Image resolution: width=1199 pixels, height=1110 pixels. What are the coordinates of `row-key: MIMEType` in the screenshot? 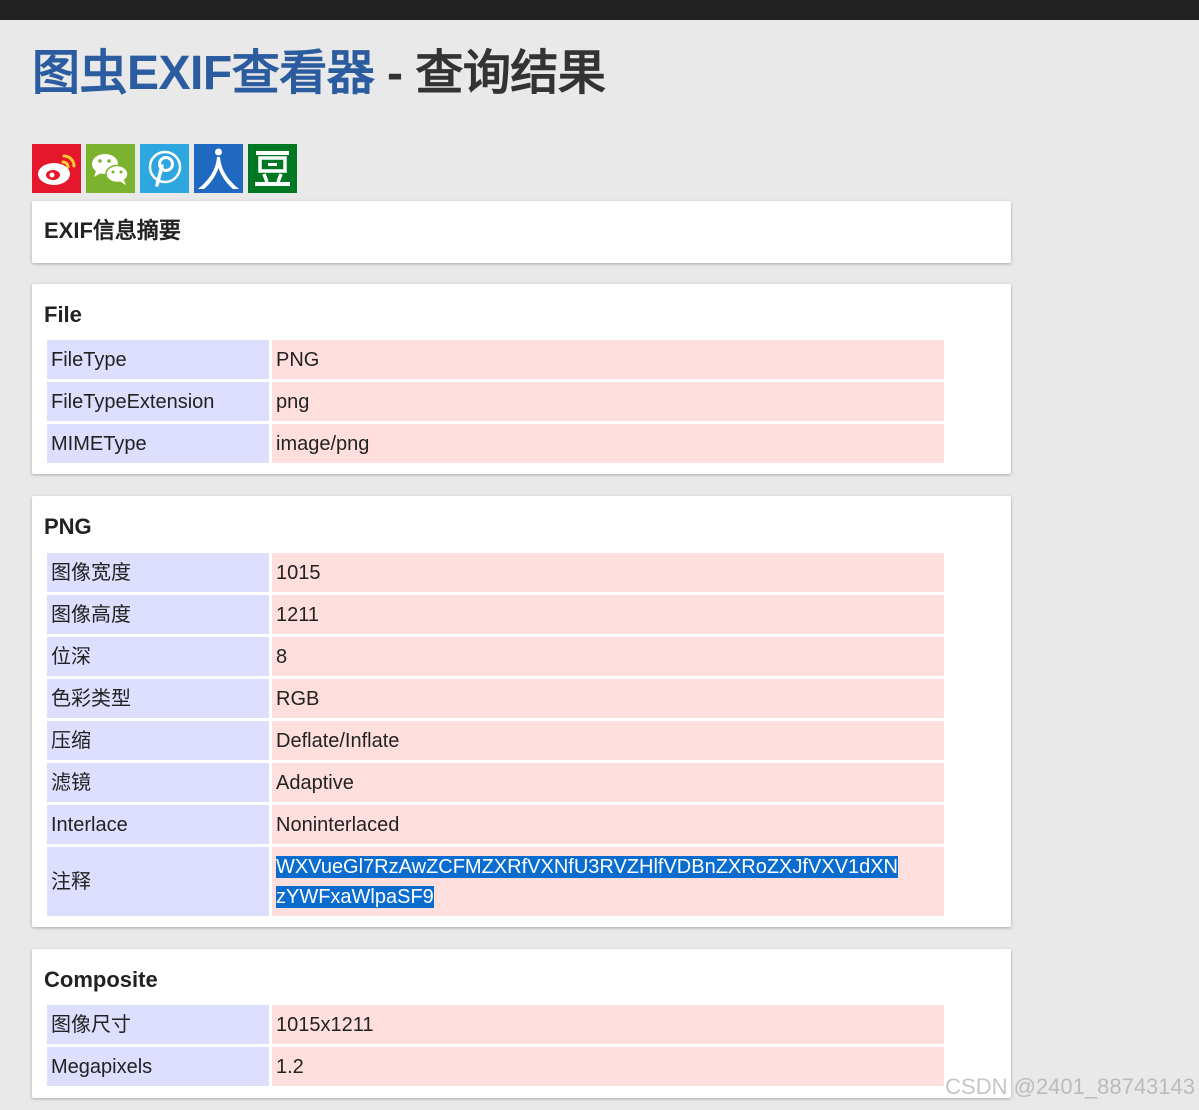 It's located at (158, 443).